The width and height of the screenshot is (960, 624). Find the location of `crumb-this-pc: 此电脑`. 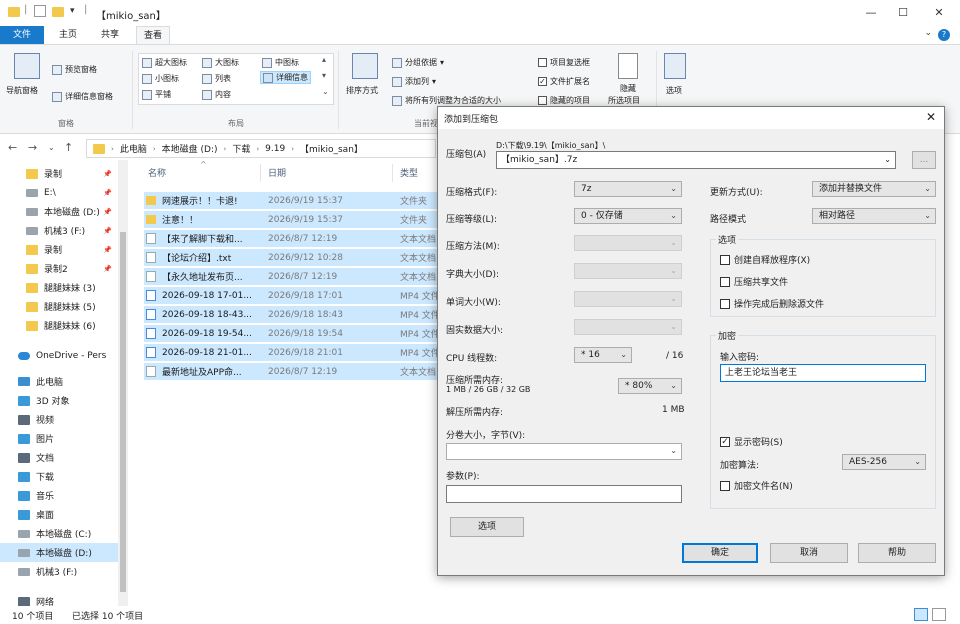

crumb-this-pc: 此电脑 is located at coordinates (133, 148).